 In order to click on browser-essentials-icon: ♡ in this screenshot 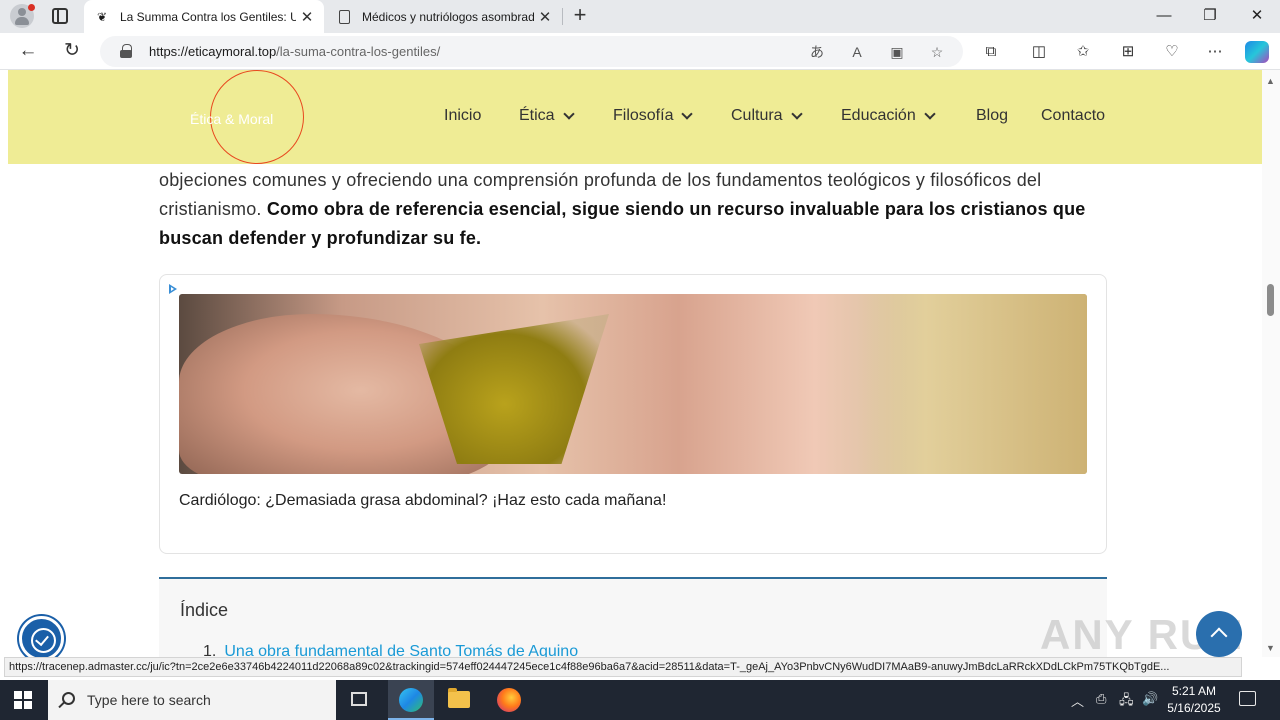, I will do `click(1172, 52)`.